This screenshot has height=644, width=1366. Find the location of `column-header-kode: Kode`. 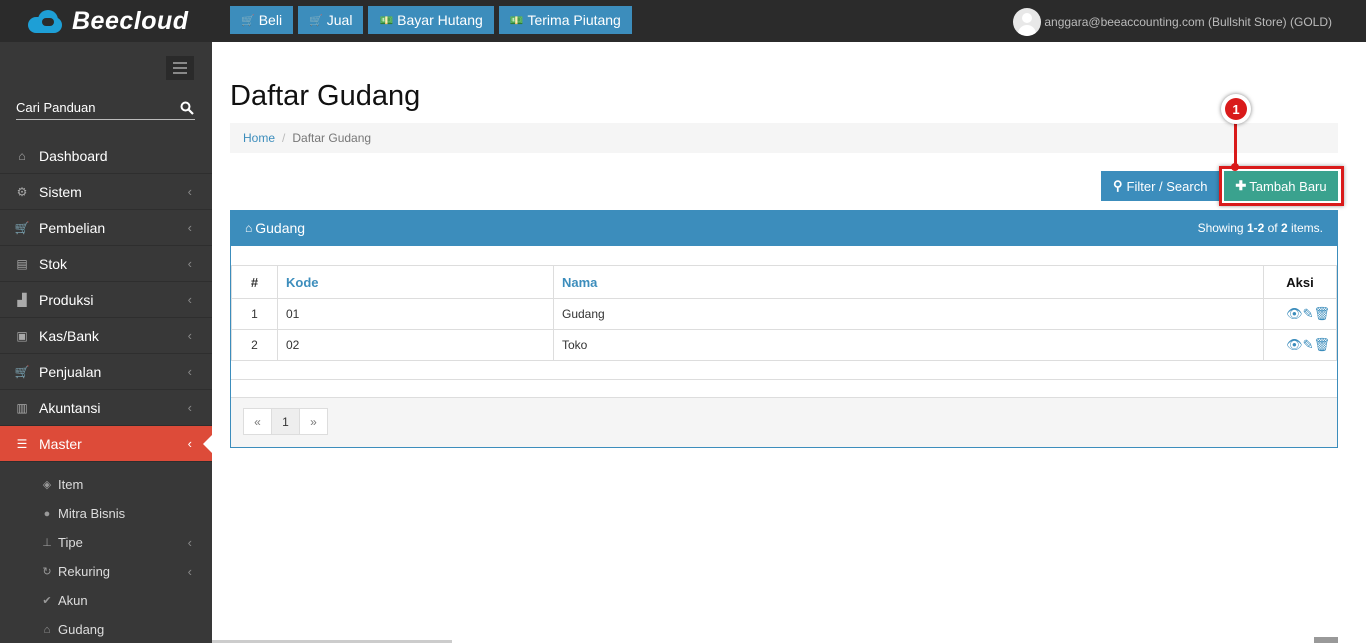

column-header-kode: Kode is located at coordinates (415, 282).